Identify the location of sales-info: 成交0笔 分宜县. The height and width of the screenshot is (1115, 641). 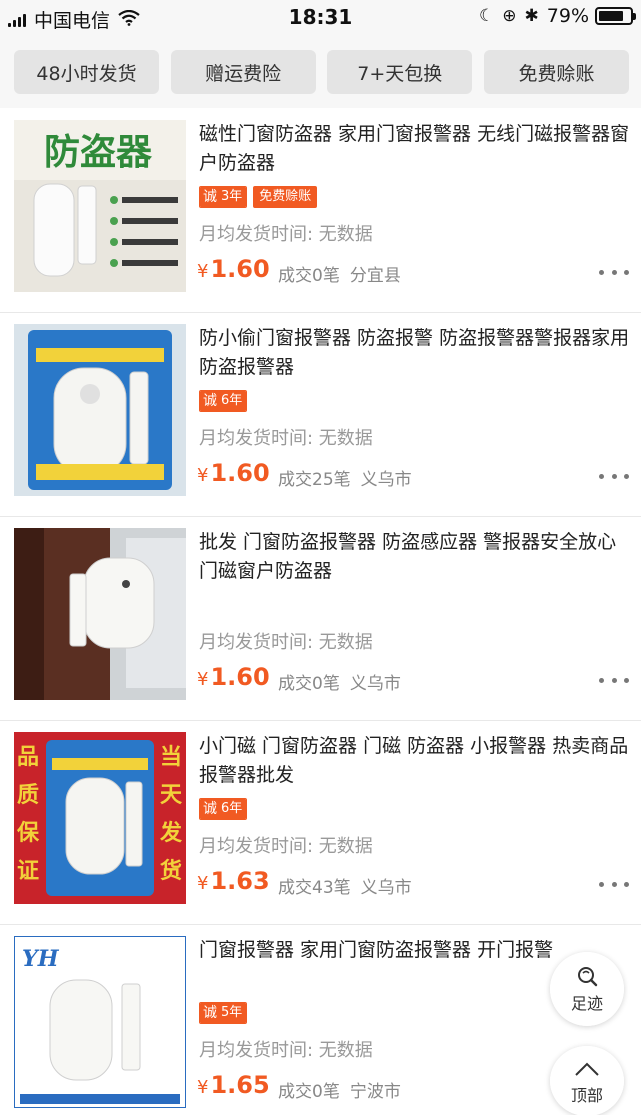
(339, 273).